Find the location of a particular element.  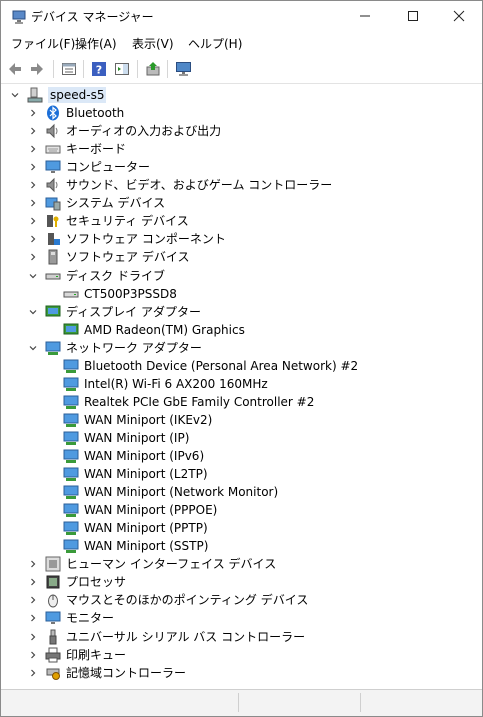

menu-bar: ファイル(F) 操作(A) 表示(V) ヘルプ(H) is located at coordinates (241, 43).